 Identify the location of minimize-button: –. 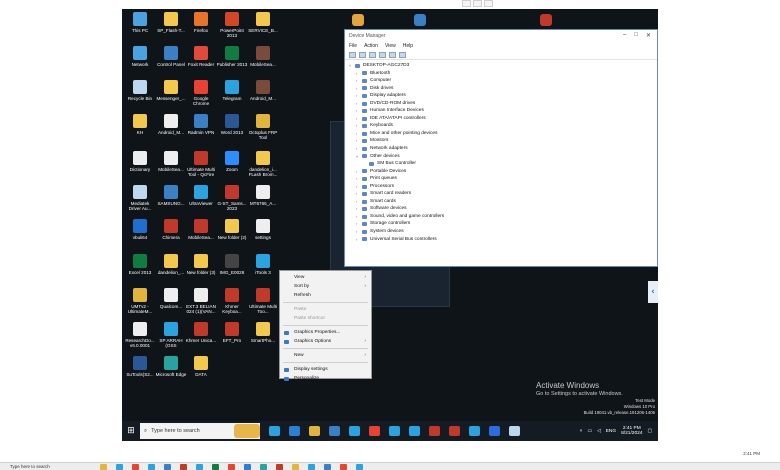
(624, 35).